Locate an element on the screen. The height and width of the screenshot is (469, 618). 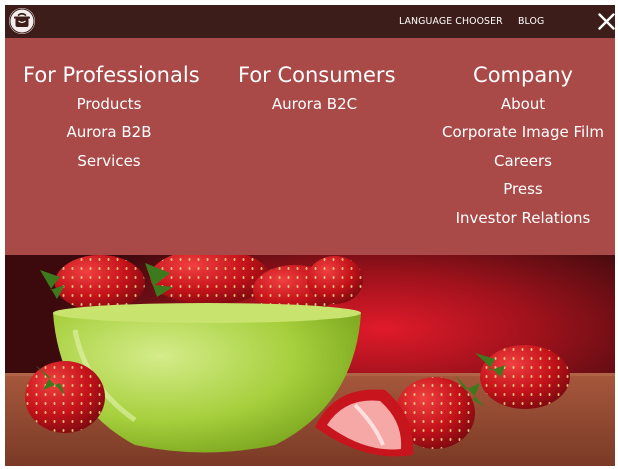
menu-item-press: Press is located at coordinates (523, 189).